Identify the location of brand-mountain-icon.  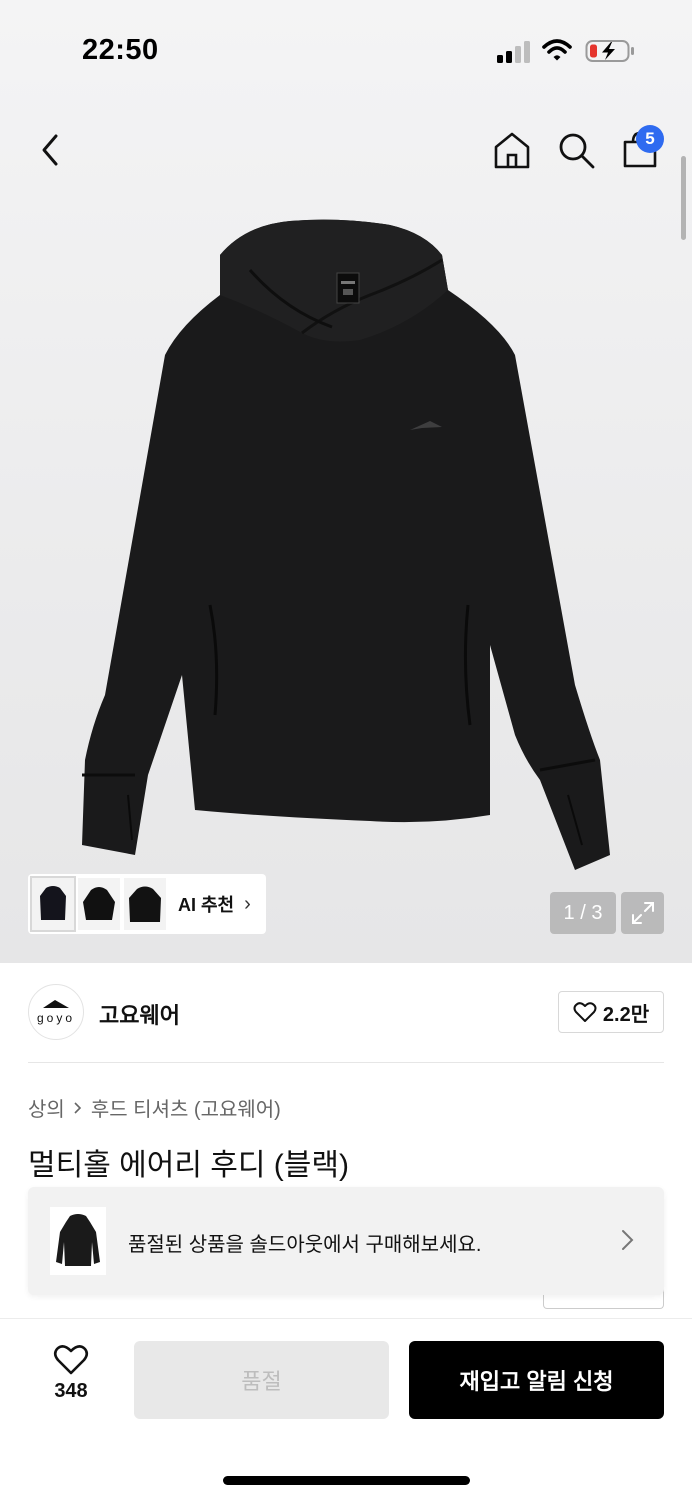
(56, 1004).